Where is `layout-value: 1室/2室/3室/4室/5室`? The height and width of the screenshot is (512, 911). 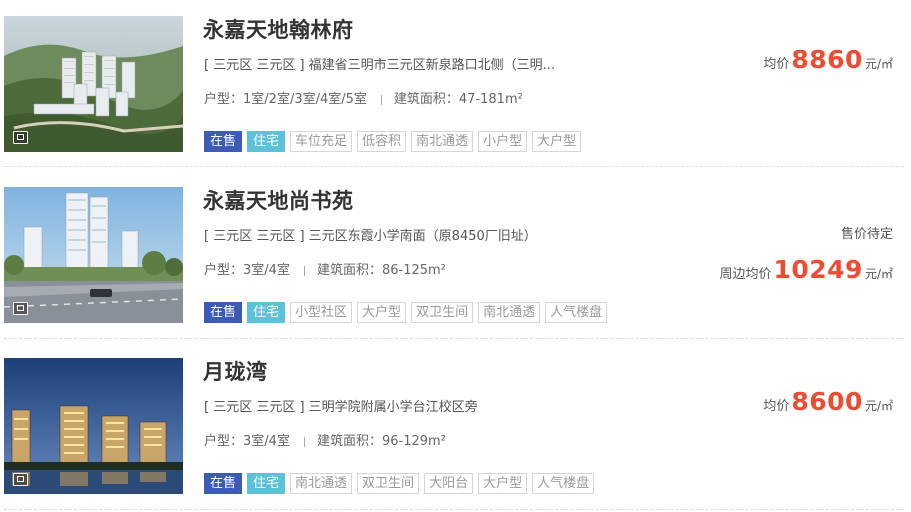 layout-value: 1室/2室/3室/4室/5室 is located at coordinates (305, 99).